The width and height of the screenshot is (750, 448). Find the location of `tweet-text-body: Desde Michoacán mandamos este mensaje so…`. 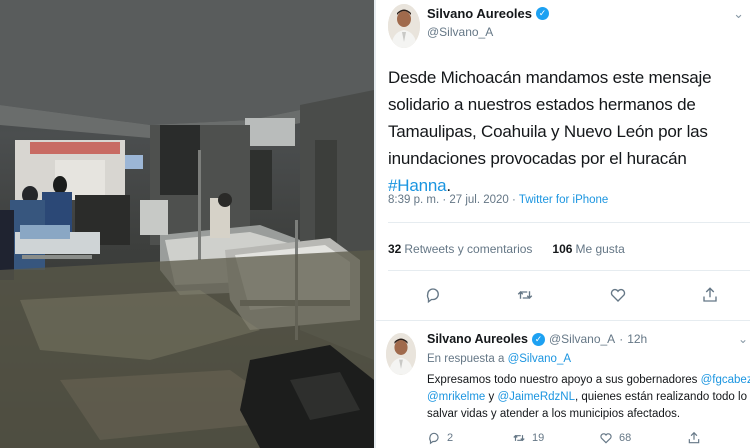

tweet-text-body: Desde Michoacán mandamos este mensaje so… is located at coordinates (550, 118).